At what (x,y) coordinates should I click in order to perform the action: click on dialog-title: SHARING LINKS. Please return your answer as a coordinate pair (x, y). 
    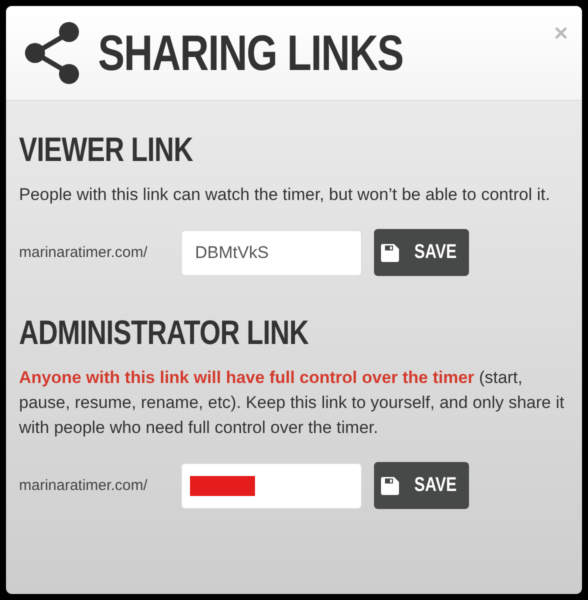
    Looking at the image, I should click on (251, 53).